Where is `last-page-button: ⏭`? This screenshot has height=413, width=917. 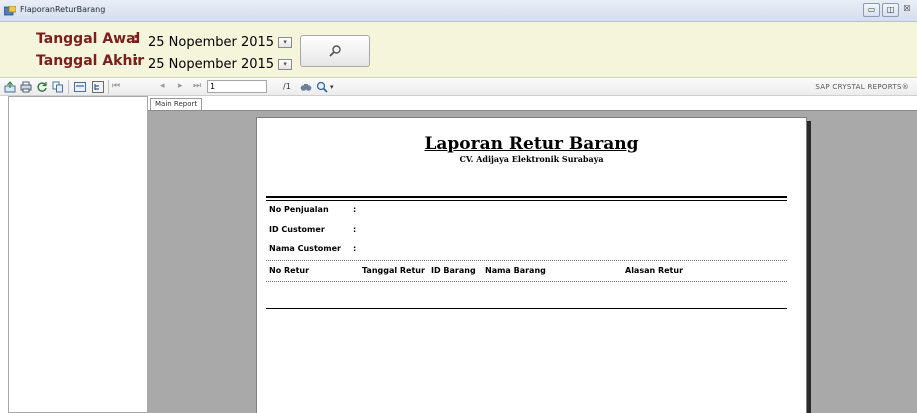 last-page-button: ⏭ is located at coordinates (197, 86).